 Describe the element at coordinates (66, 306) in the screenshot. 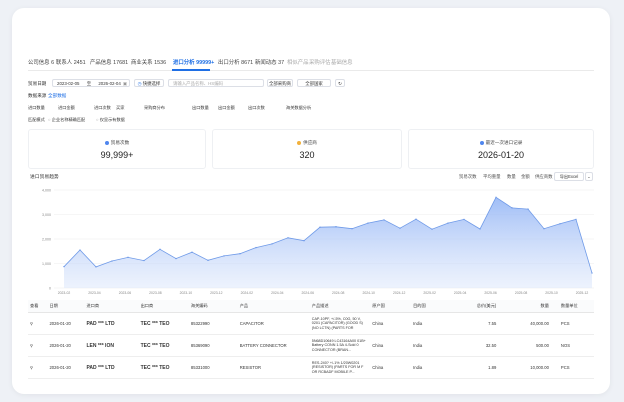

I see `col-date: 日期` at that location.